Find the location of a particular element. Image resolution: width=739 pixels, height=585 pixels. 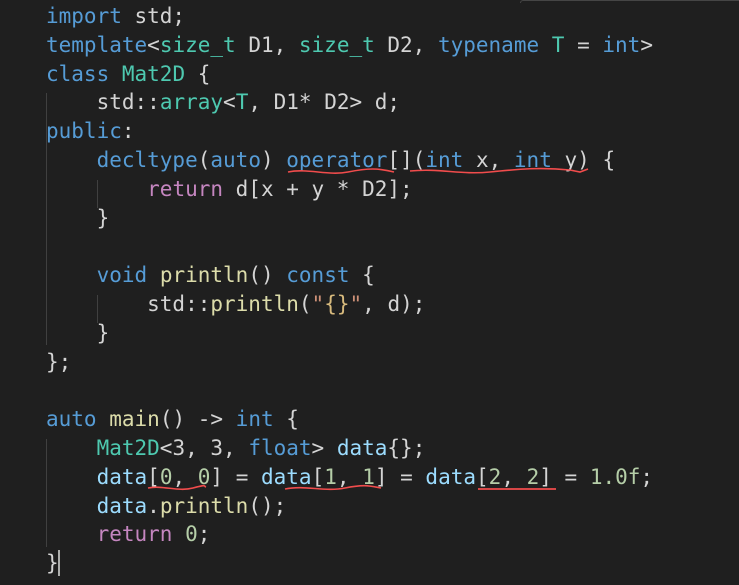

code-token: { is located at coordinates (198, 73).